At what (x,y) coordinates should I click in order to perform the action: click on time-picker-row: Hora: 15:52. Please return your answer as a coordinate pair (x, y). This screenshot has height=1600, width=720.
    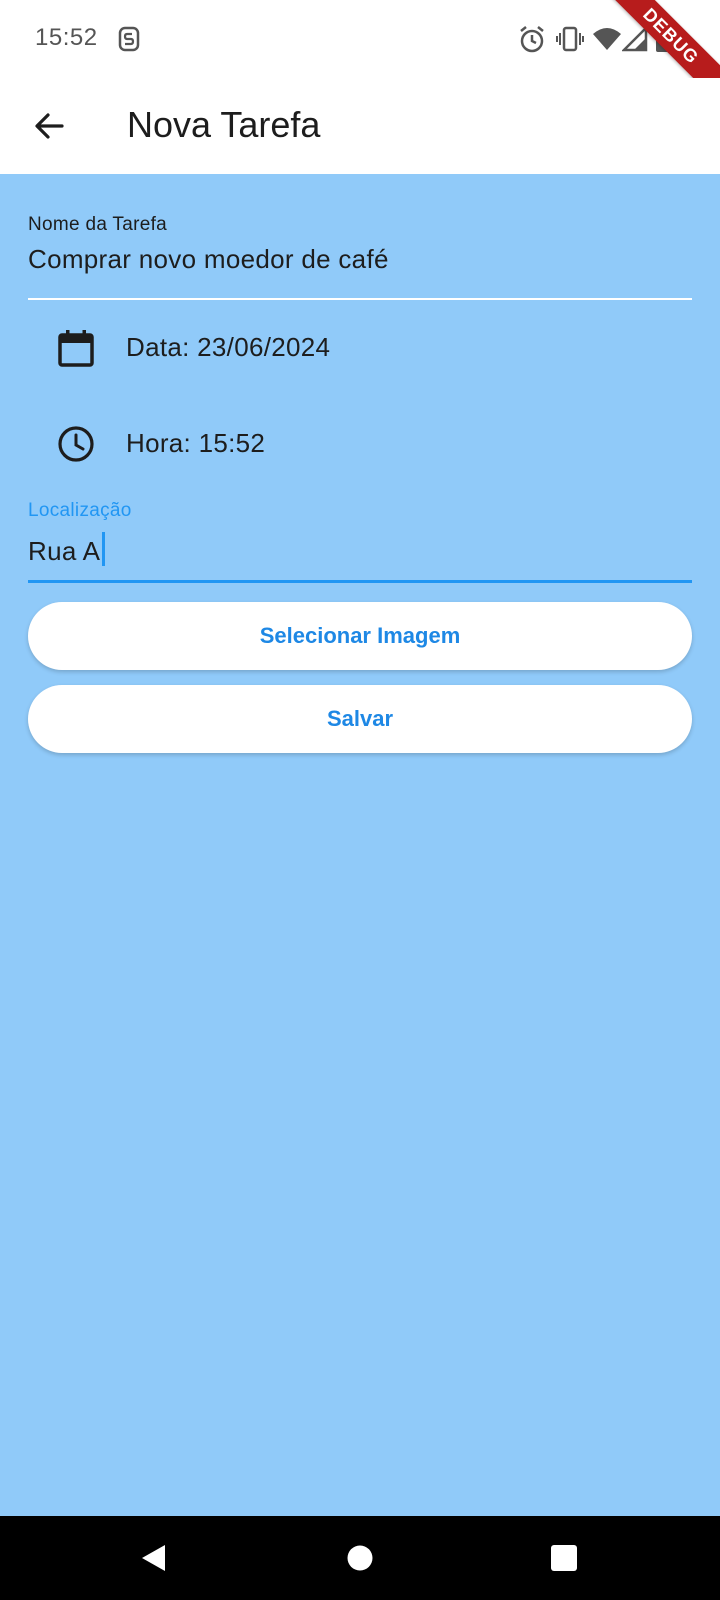
    Looking at the image, I should click on (360, 444).